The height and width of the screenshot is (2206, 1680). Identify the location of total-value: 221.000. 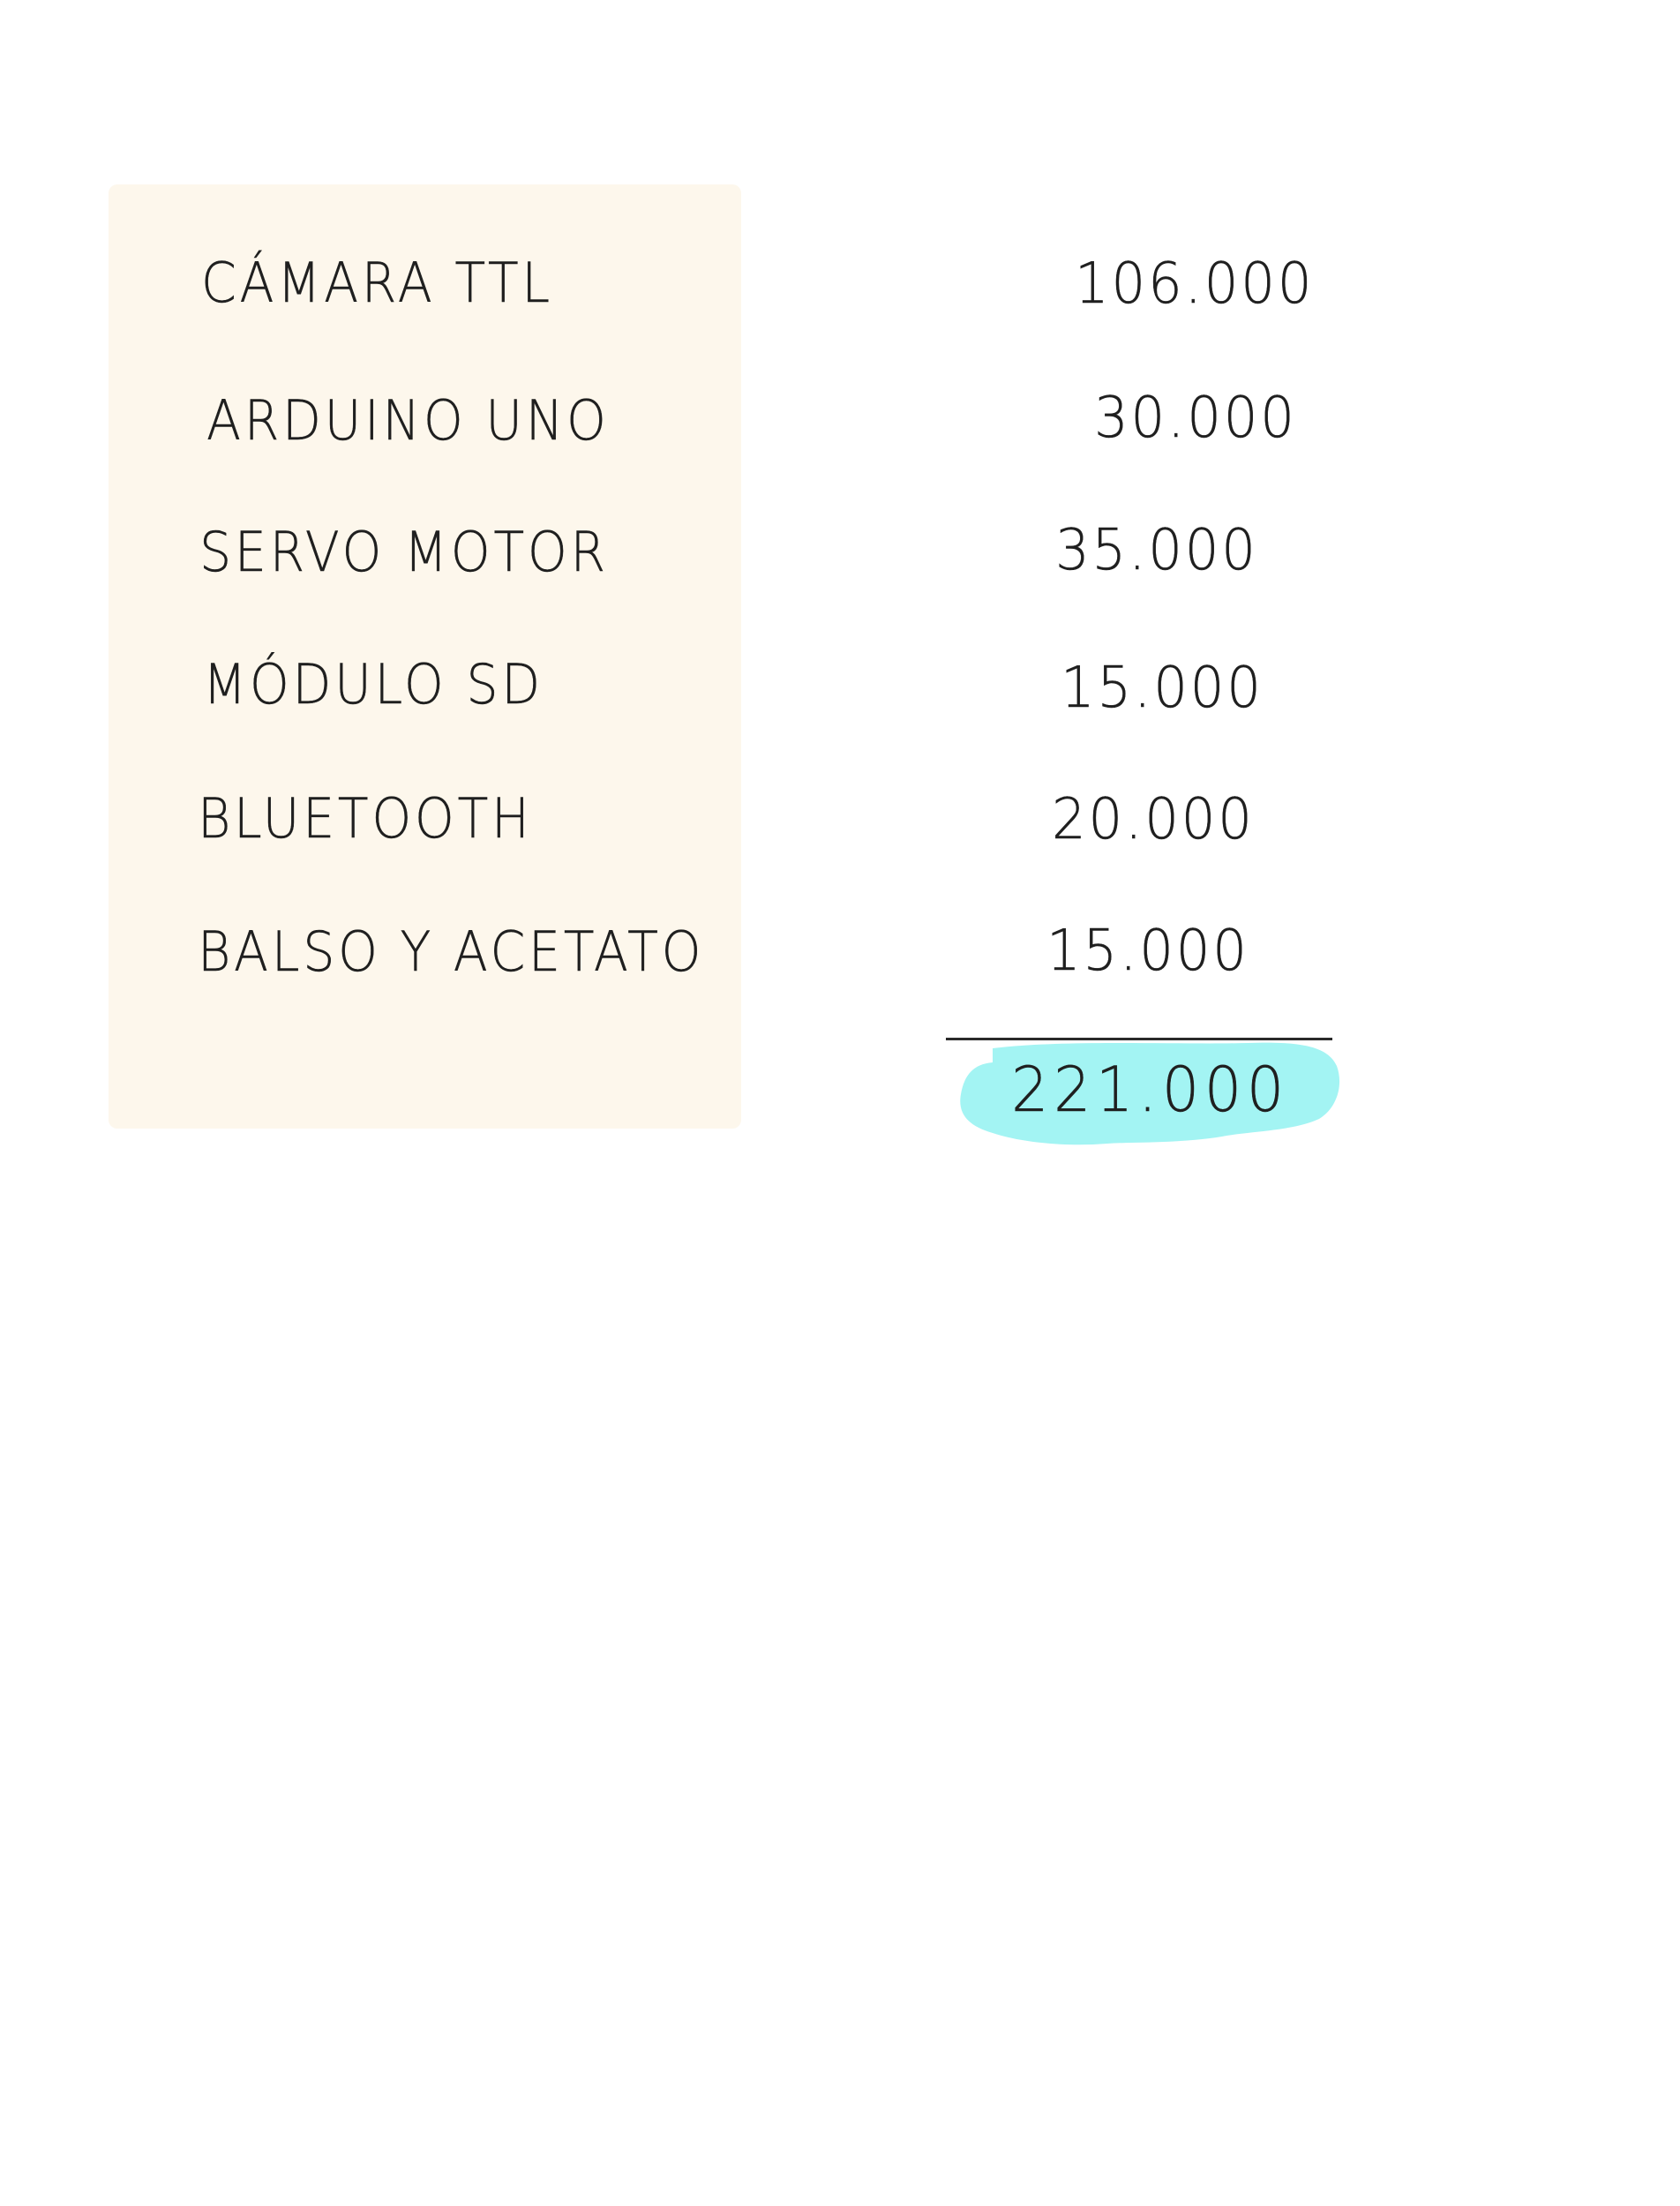
(1150, 1090).